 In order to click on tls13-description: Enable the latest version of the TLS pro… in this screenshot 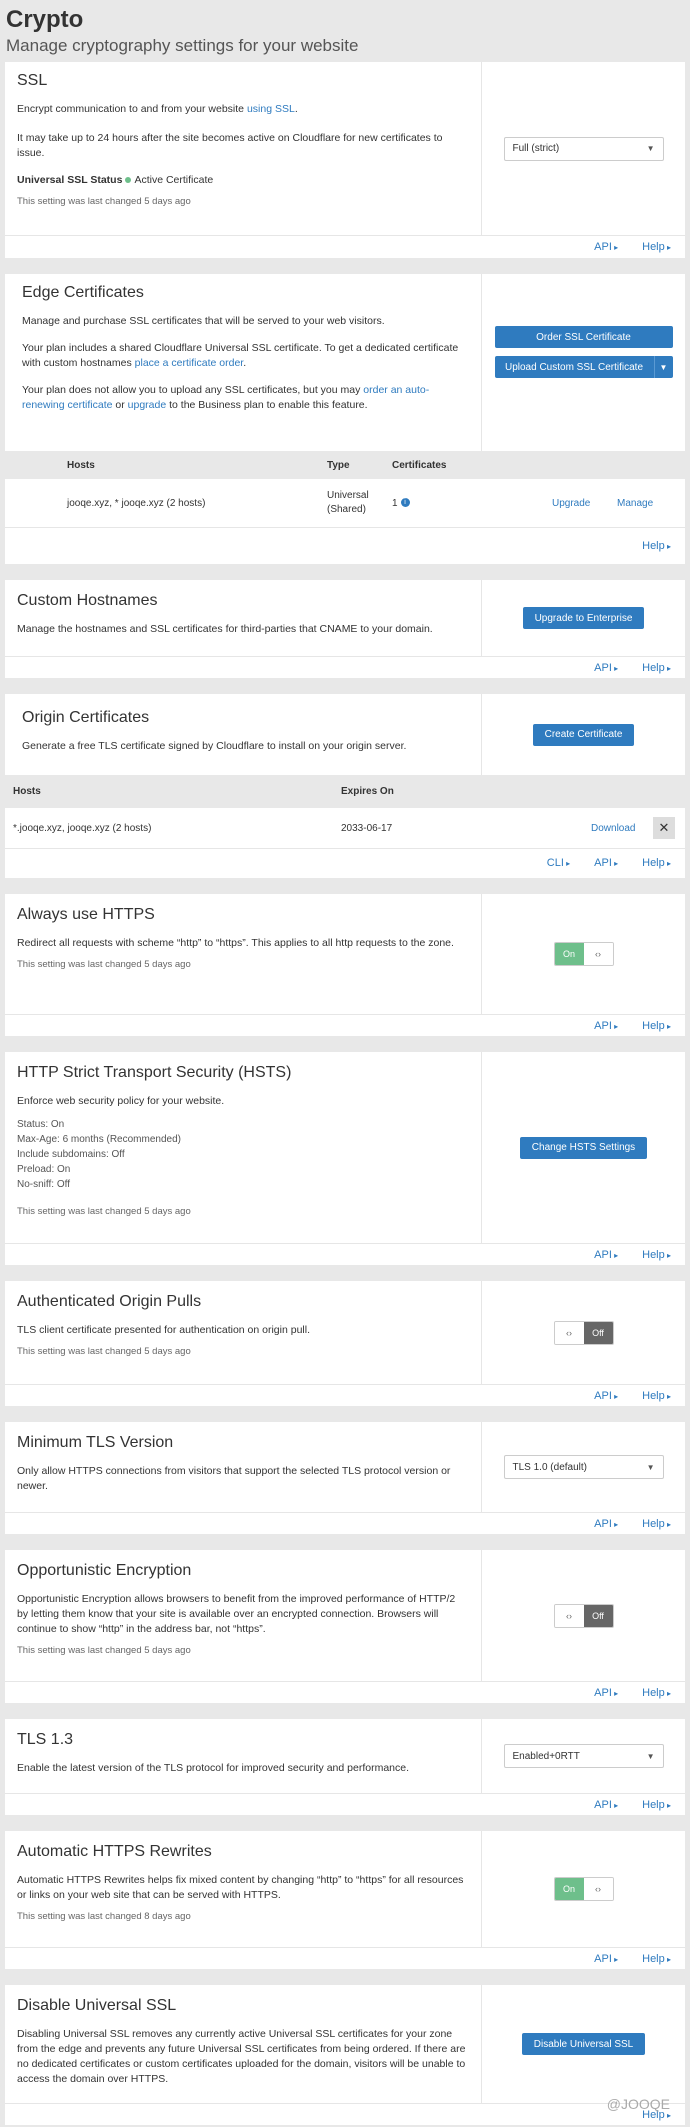, I will do `click(213, 1768)`.